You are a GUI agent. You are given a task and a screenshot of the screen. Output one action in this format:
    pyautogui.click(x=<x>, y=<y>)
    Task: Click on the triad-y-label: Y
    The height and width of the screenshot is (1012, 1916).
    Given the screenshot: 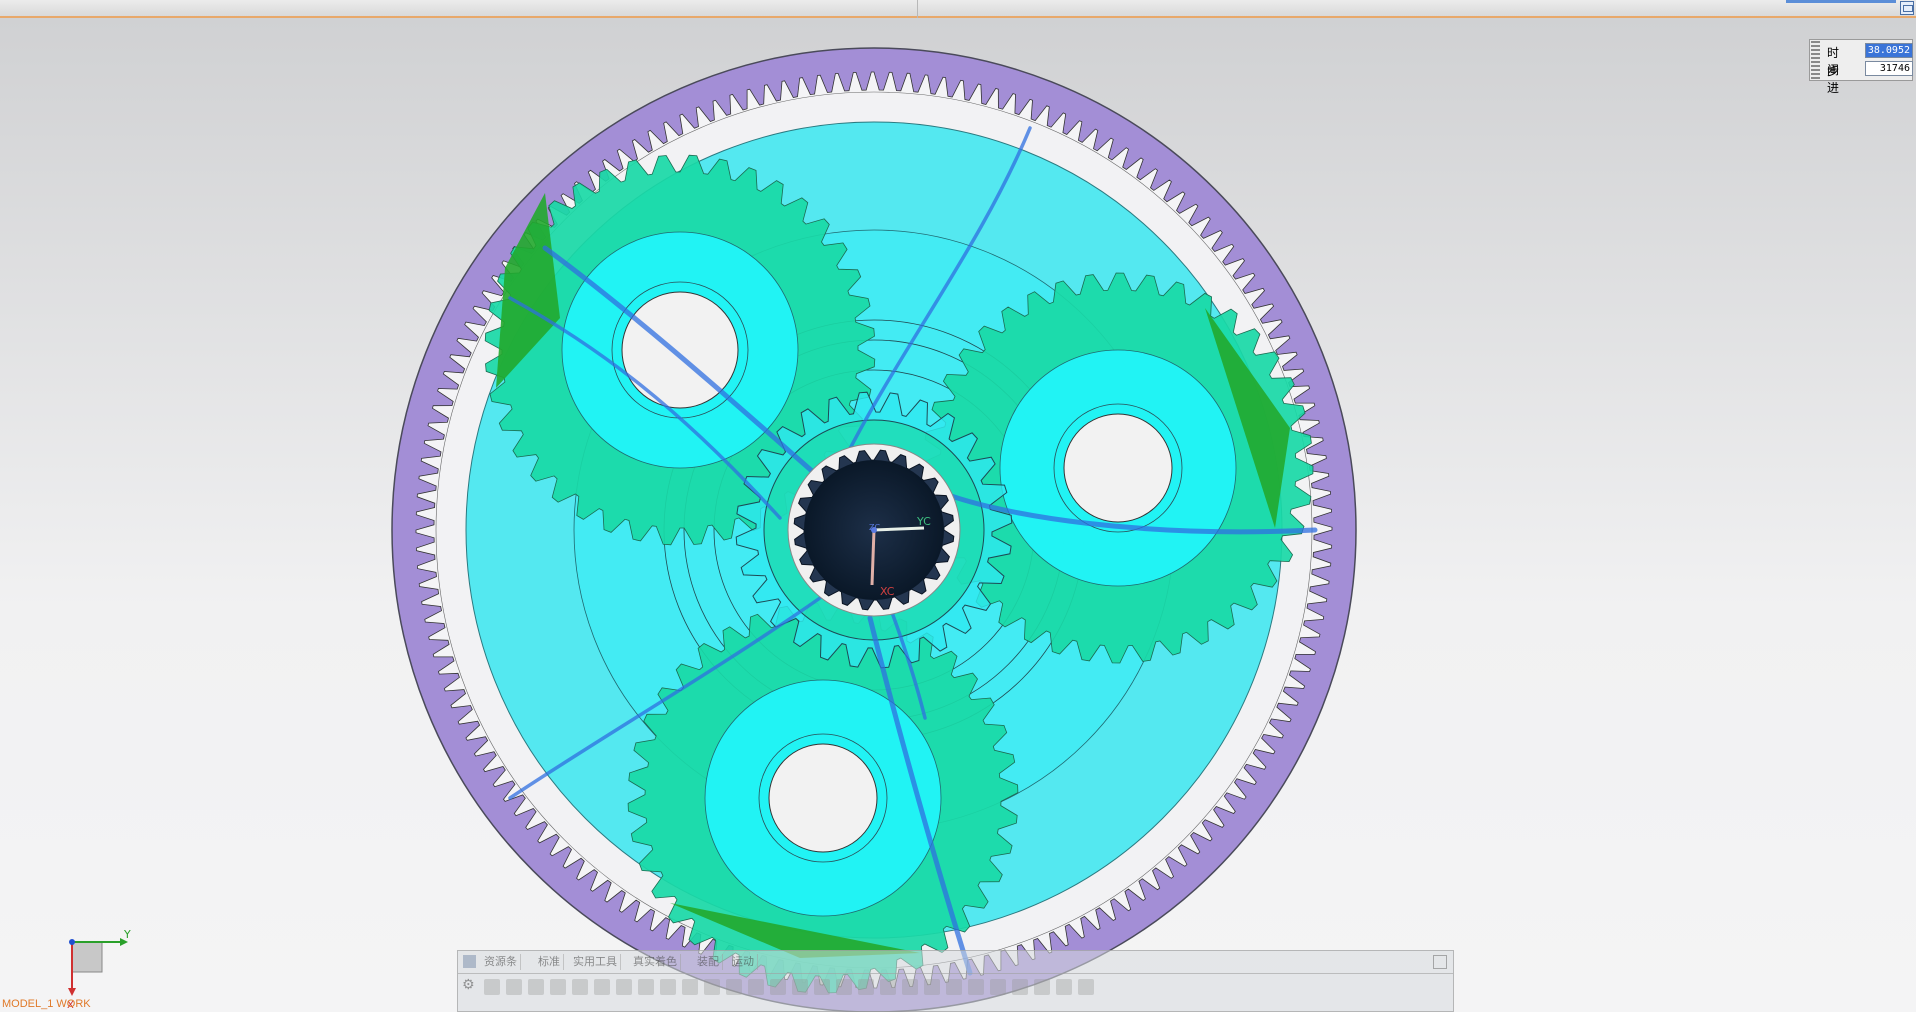 What is the action you would take?
    pyautogui.click(x=127, y=935)
    